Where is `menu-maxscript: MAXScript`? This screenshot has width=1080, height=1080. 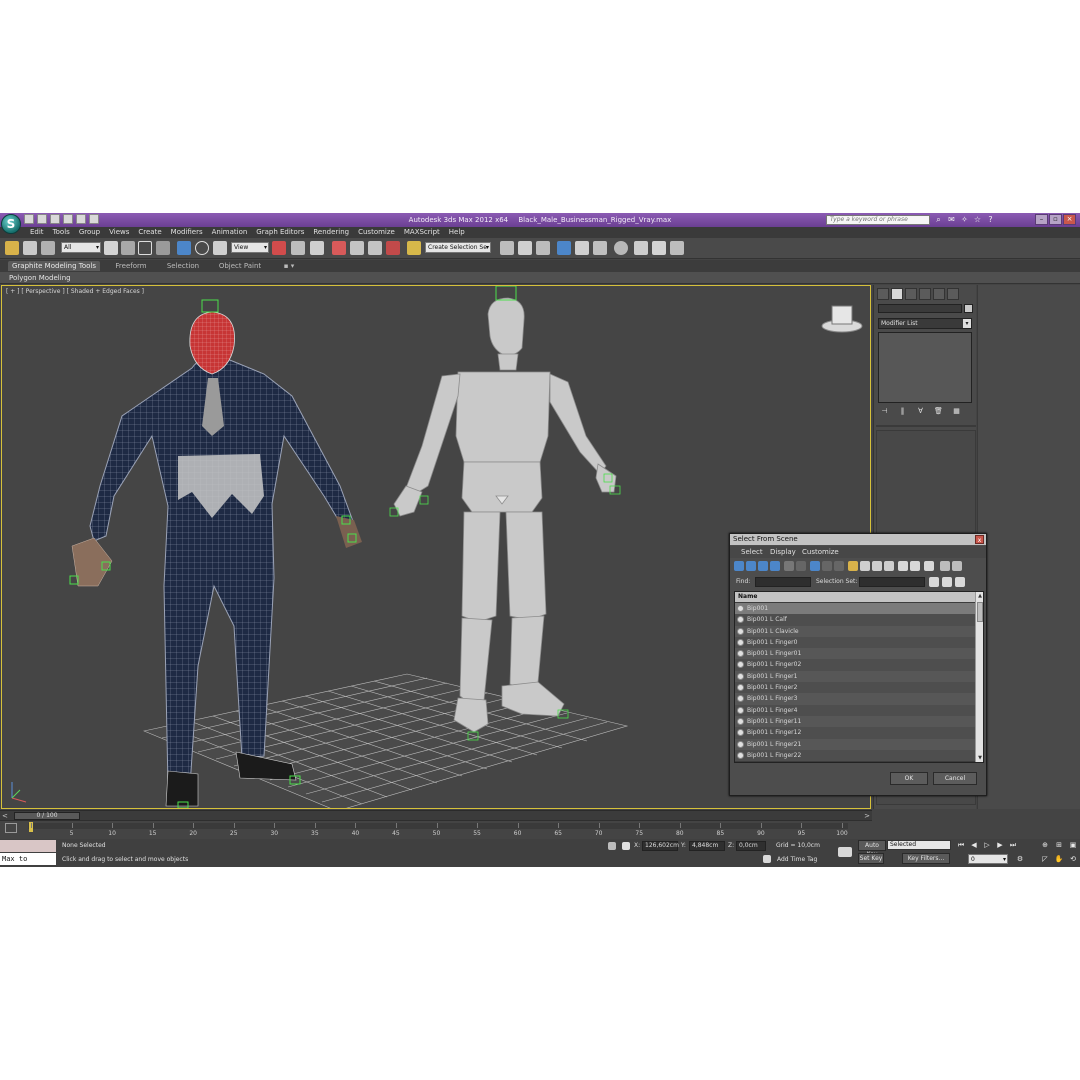 menu-maxscript: MAXScript is located at coordinates (422, 232).